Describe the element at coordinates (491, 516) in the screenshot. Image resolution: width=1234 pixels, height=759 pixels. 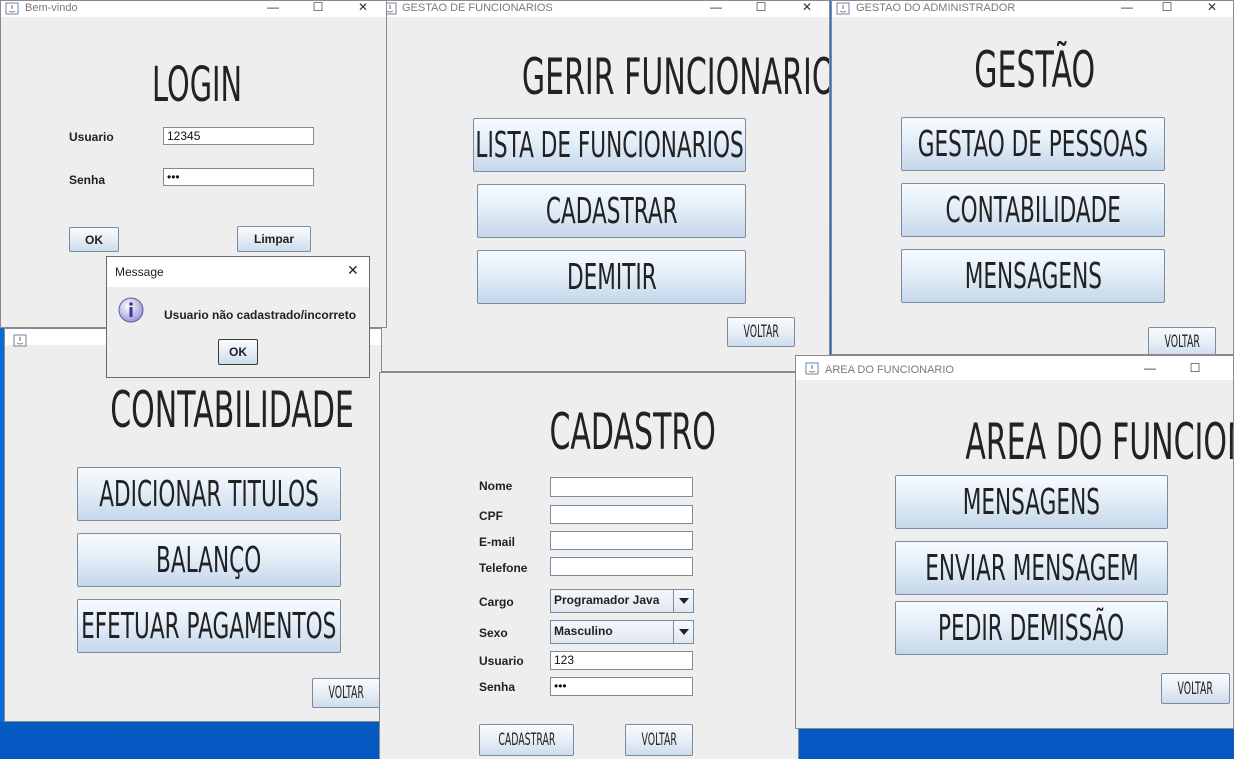
I see `cpf-label: CPF` at that location.